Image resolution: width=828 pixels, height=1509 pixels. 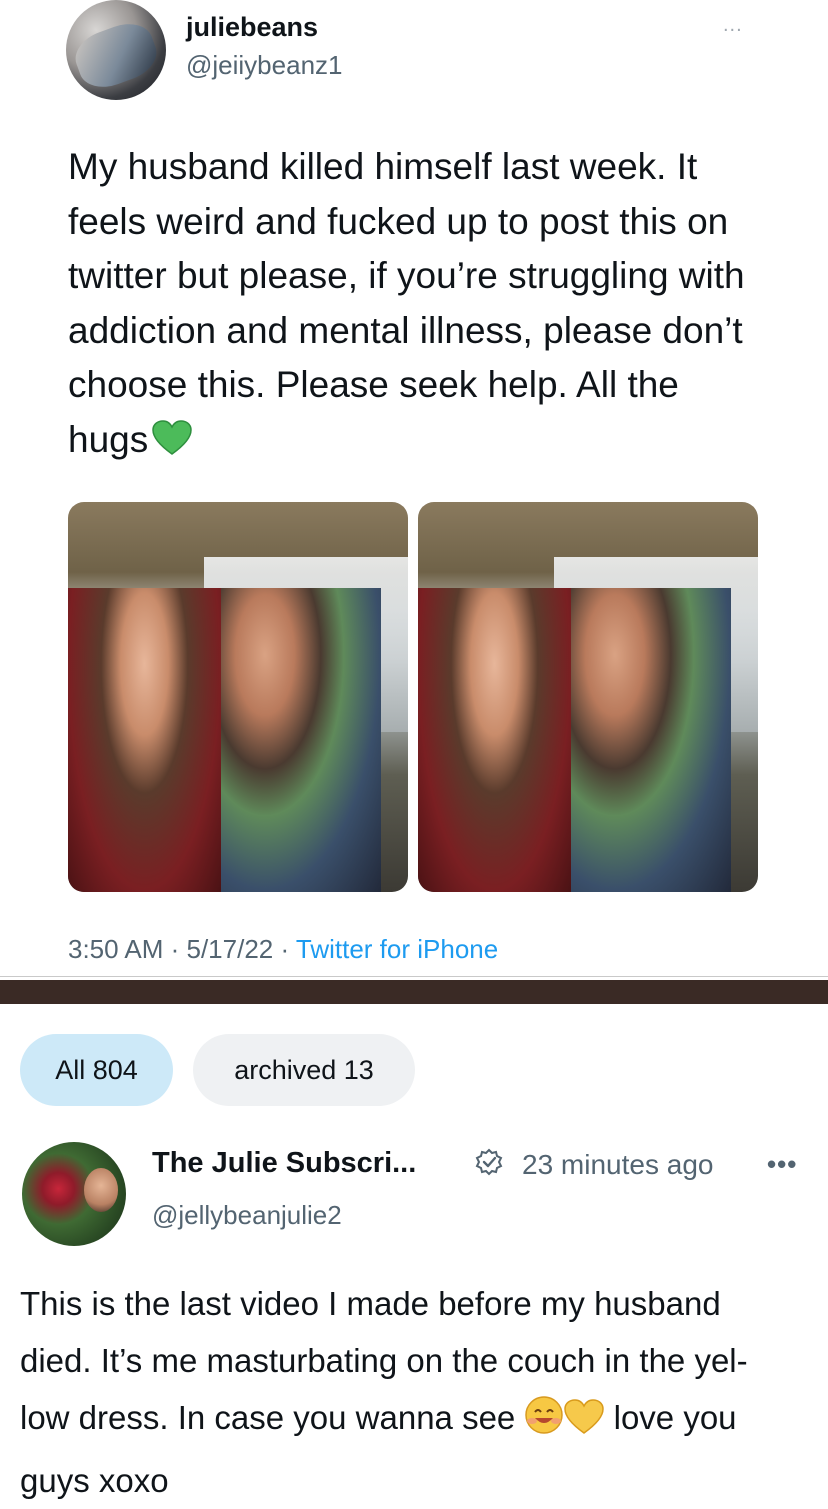 What do you see at coordinates (96, 1070) in the screenshot?
I see `tab-all: All 804` at bounding box center [96, 1070].